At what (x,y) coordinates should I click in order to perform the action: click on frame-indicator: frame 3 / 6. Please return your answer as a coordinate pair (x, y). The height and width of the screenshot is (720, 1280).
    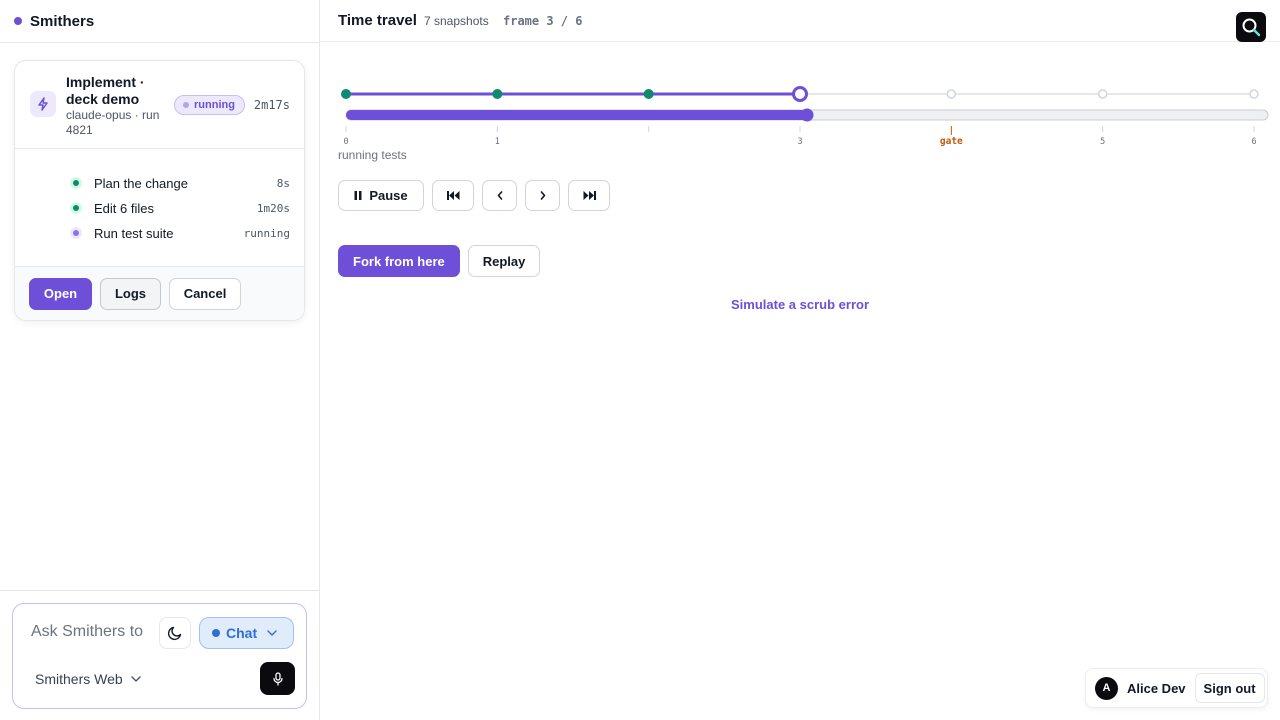
    Looking at the image, I should click on (543, 21).